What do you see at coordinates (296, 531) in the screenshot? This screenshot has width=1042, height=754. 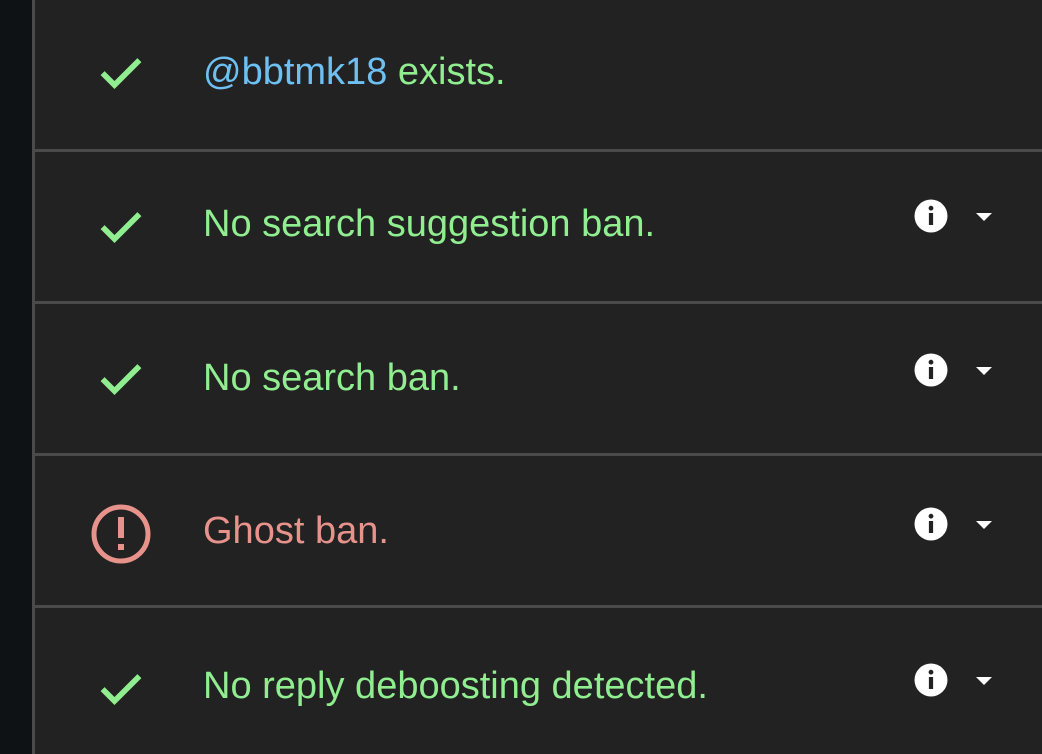 I see `result-label: Ghost ban.` at bounding box center [296, 531].